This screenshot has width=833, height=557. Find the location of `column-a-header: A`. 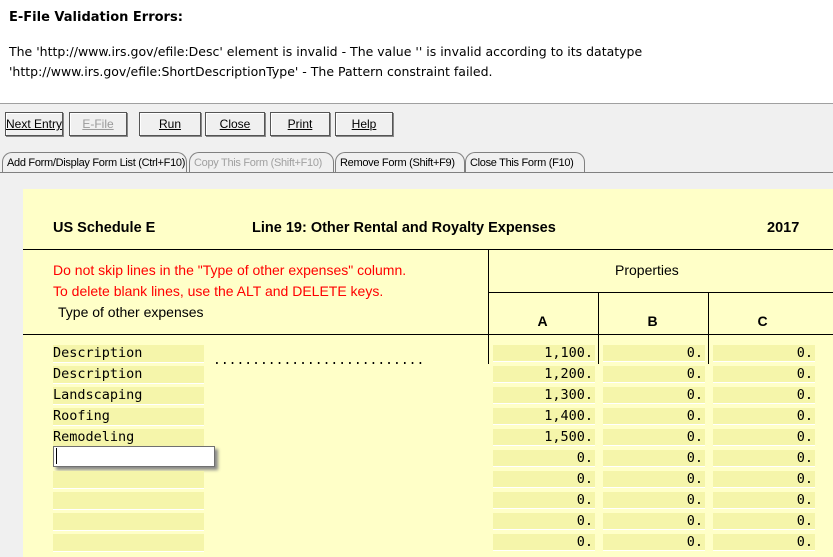

column-a-header: A is located at coordinates (542, 321).